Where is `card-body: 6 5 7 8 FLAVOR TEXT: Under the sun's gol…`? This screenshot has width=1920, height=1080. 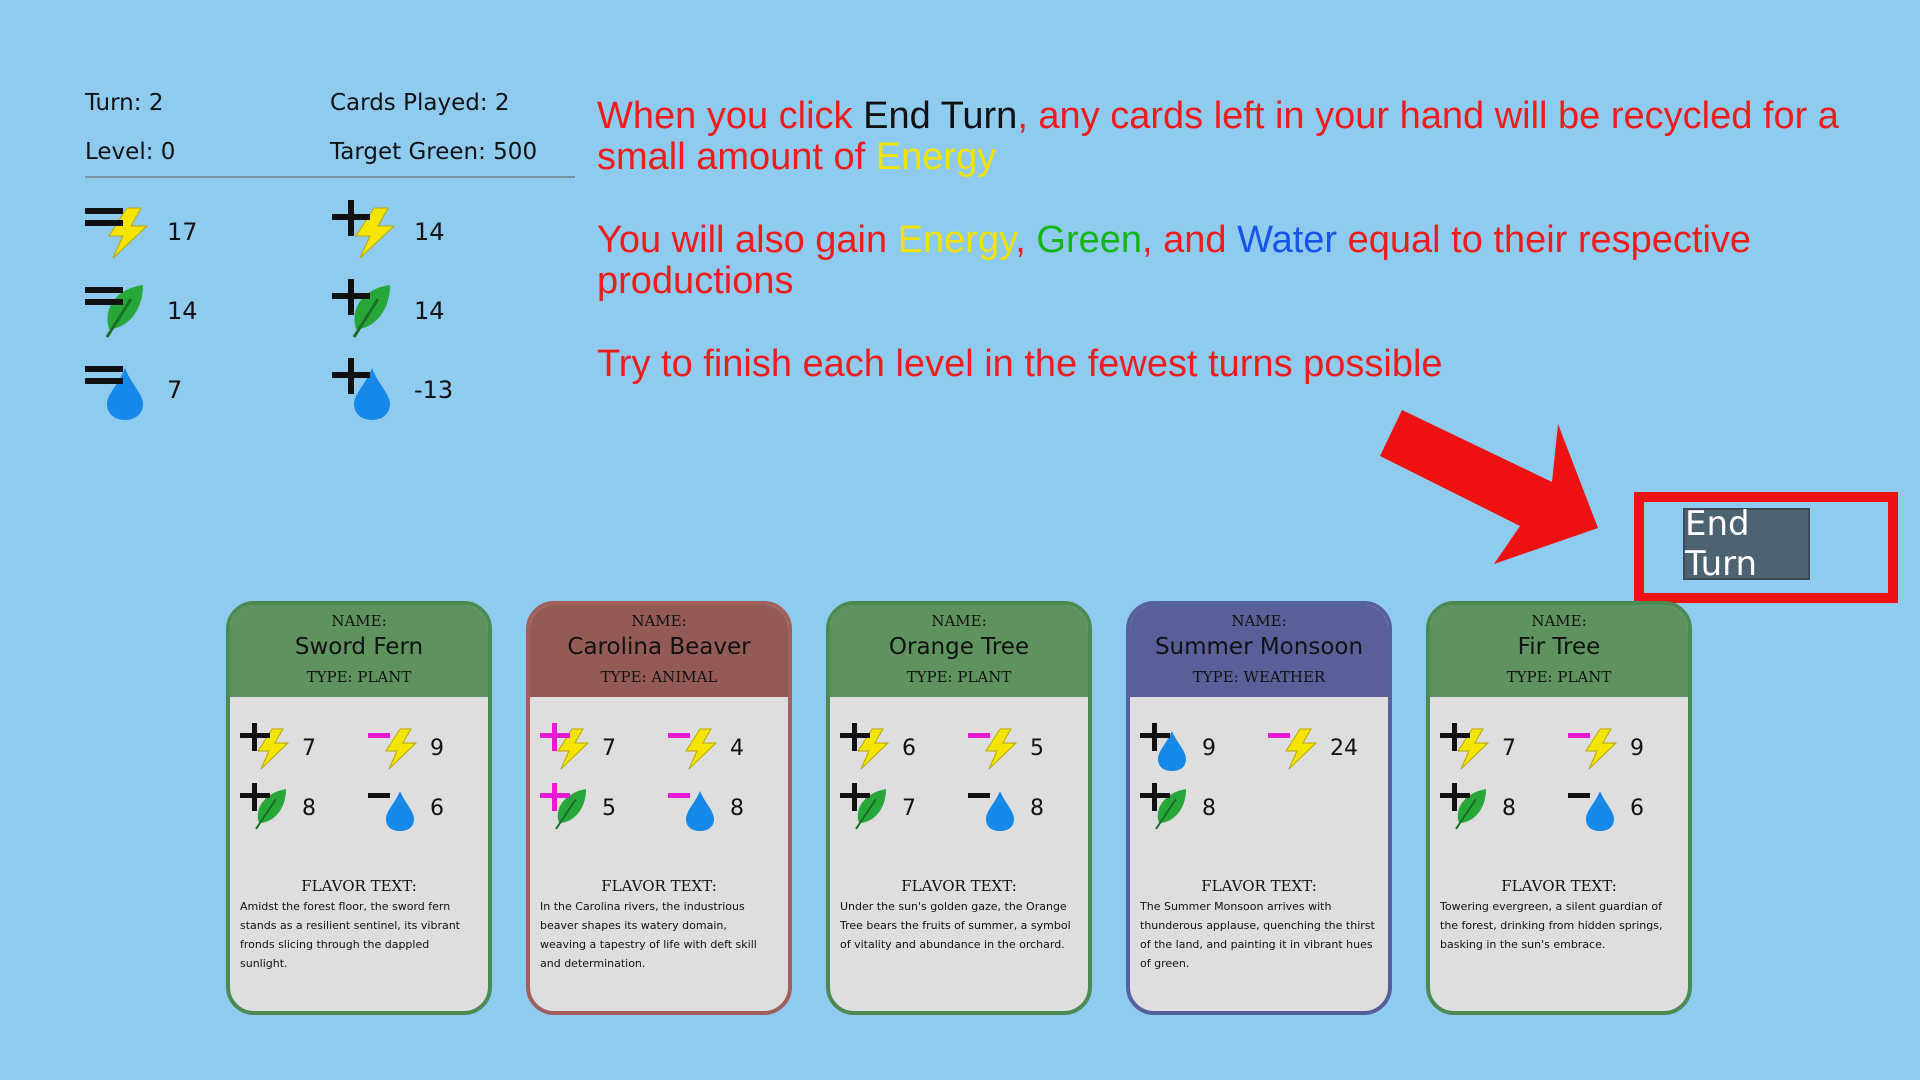
card-body: 6 5 7 8 FLAVOR TEXT: Under the sun's gol… is located at coordinates (959, 854).